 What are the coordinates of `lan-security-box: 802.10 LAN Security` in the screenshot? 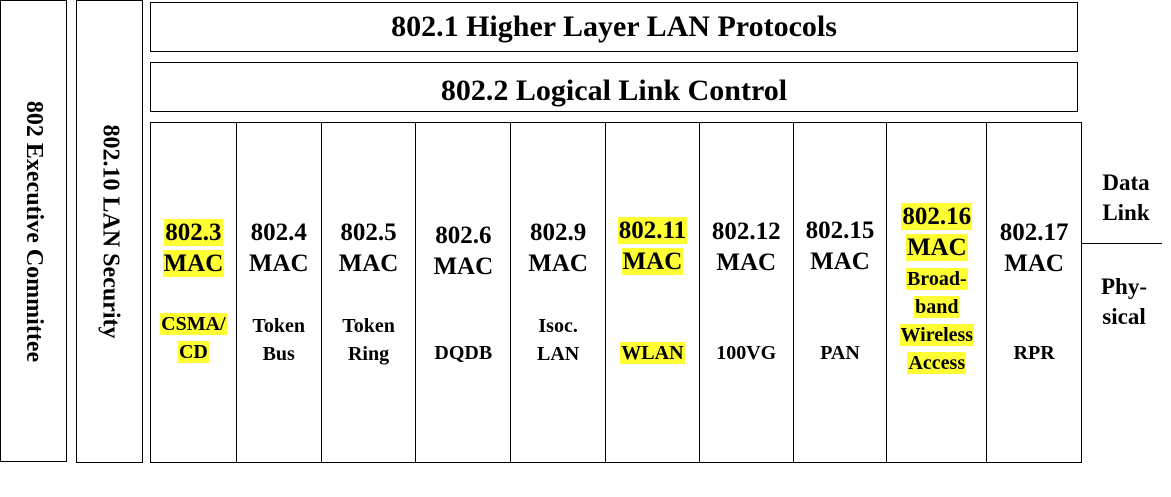 It's located at (109, 231).